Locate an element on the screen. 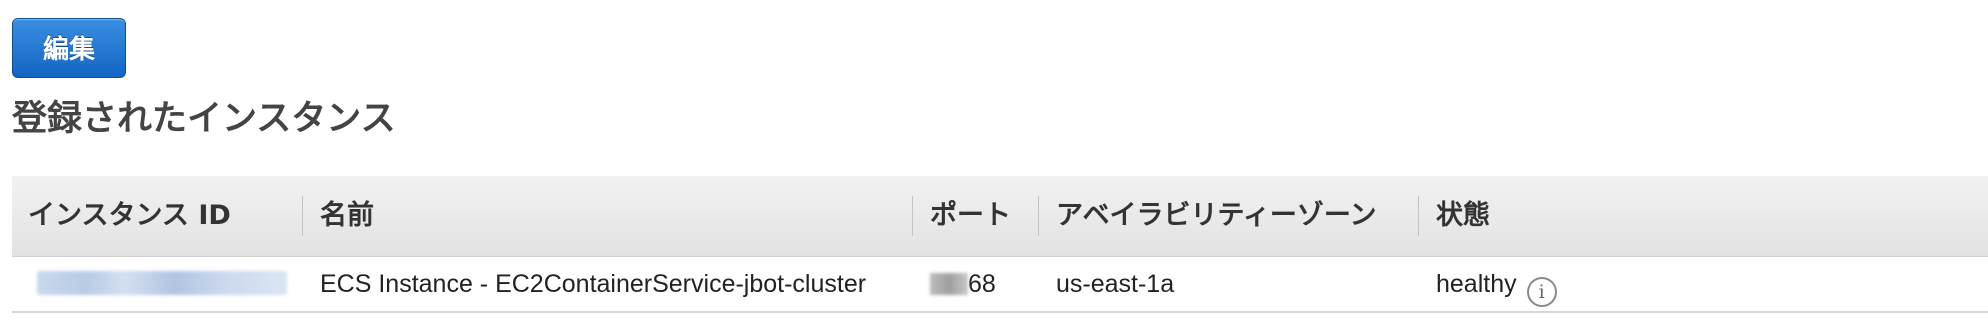 Image resolution: width=1988 pixels, height=332 pixels. instance-port: 68 is located at coordinates (963, 284).